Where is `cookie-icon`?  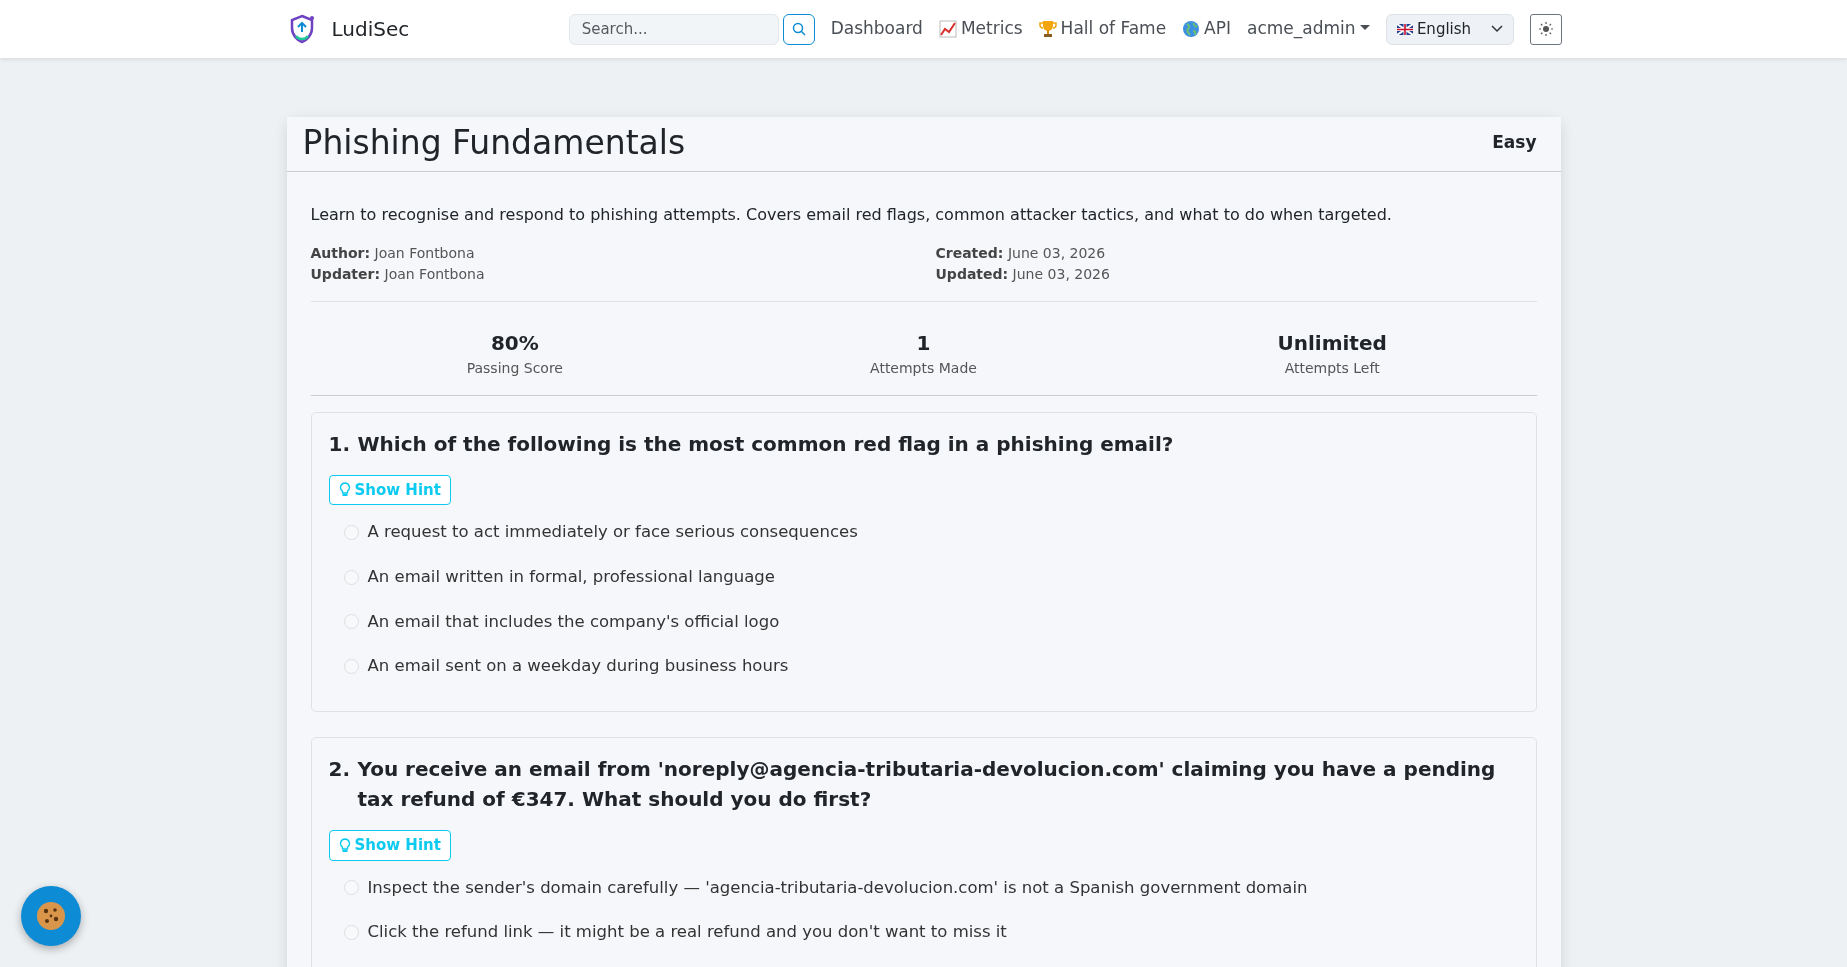 cookie-icon is located at coordinates (51, 916).